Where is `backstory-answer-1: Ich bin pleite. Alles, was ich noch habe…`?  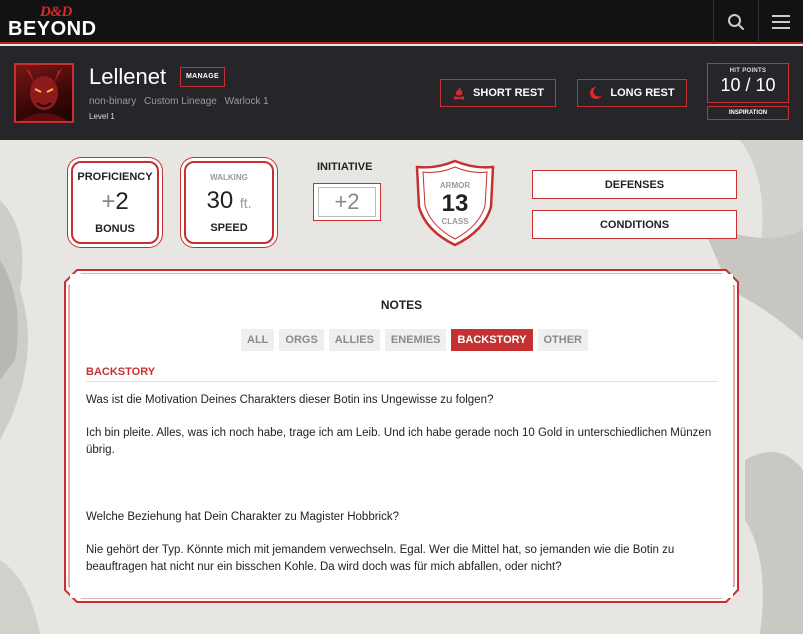 backstory-answer-1: Ich bin pleite. Alles, was ich noch habe… is located at coordinates (399, 441).